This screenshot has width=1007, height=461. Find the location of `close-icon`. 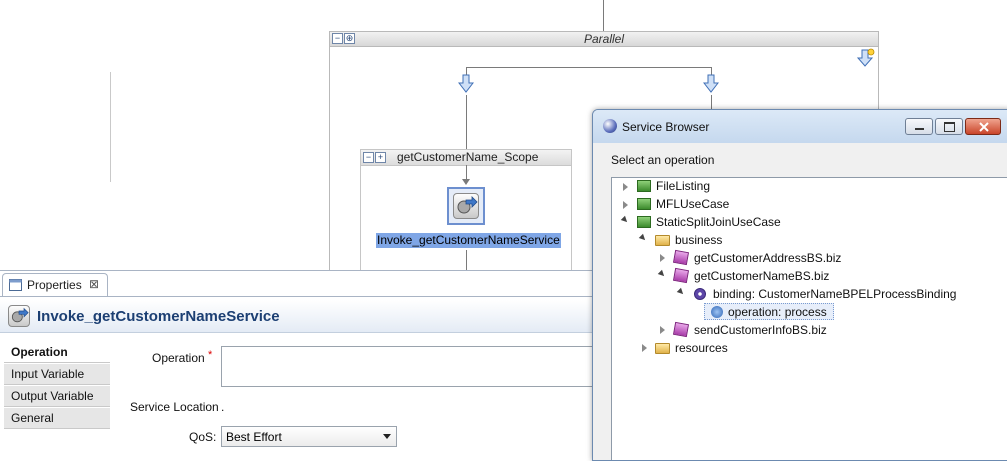

close-icon is located at coordinates (984, 127).